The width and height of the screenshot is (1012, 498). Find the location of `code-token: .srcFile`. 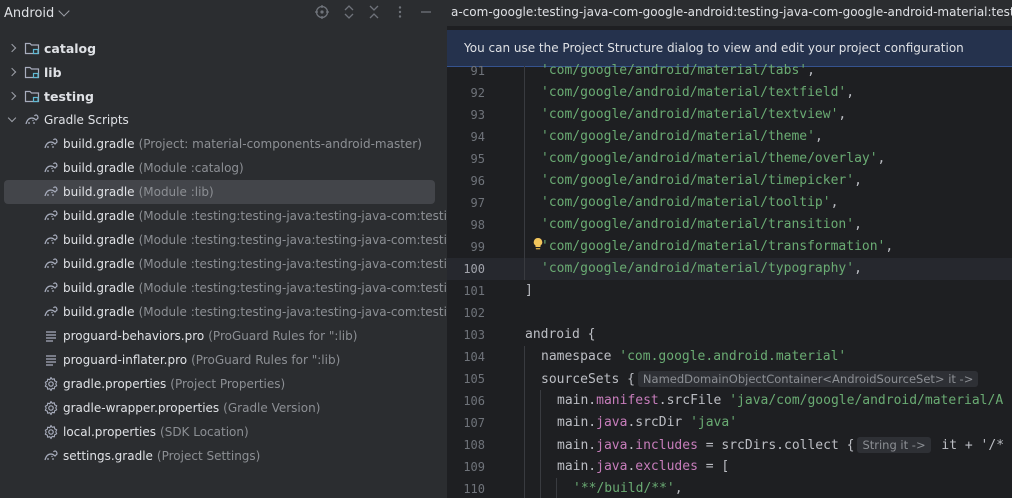

code-token: .srcFile is located at coordinates (694, 400).